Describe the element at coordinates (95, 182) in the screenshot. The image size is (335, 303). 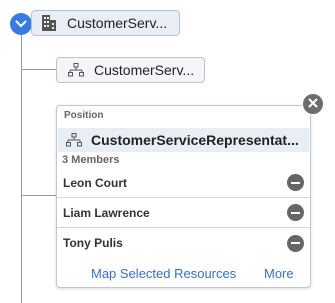
I see `member-name: Leon Court` at that location.